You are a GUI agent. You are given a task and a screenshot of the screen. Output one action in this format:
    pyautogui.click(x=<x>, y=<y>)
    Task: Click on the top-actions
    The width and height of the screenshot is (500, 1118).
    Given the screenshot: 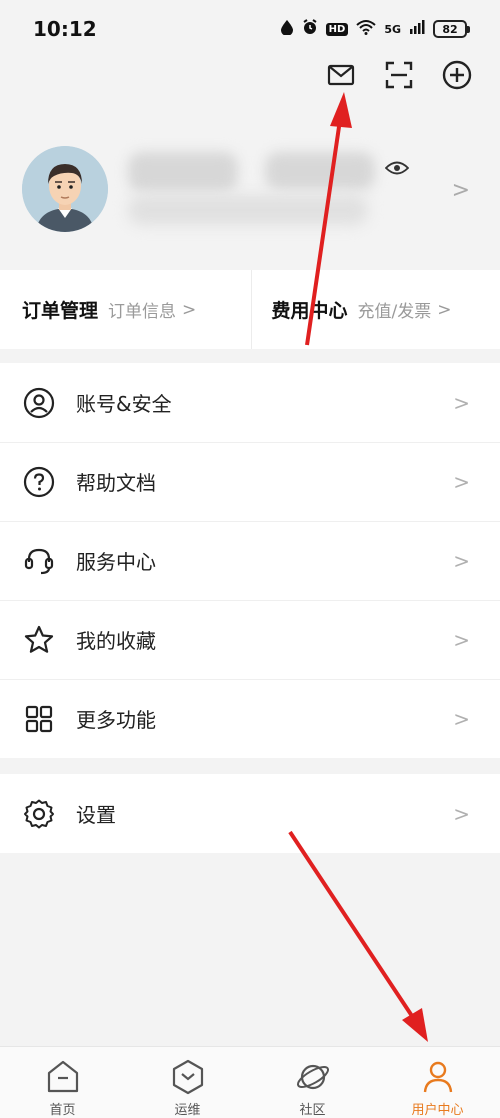 What is the action you would take?
    pyautogui.click(x=399, y=75)
    